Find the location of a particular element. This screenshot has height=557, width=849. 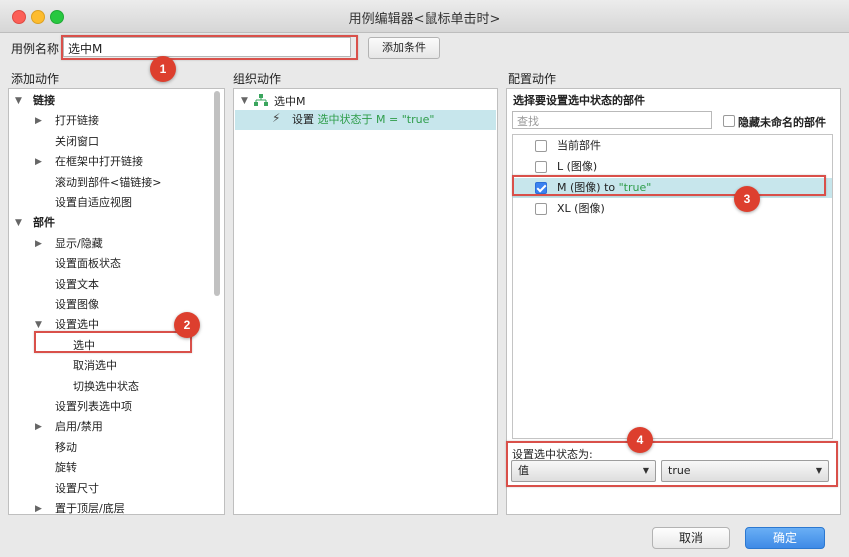

cancel-button: 取消 is located at coordinates (691, 538).